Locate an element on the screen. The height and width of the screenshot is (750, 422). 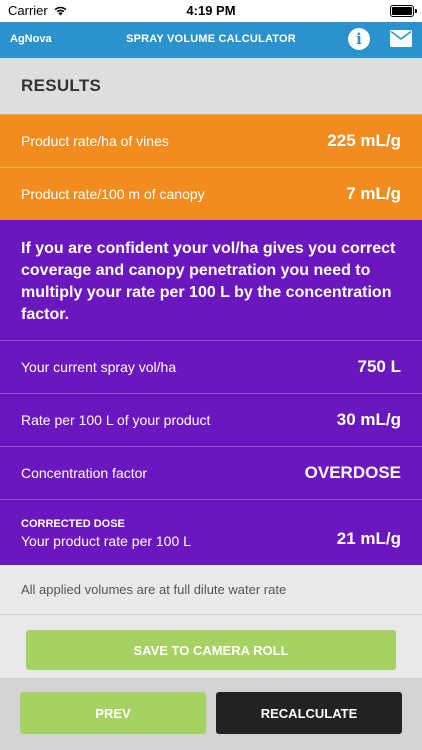
save-to-camera-roll-button: SAVE TO CAMERA ROLL is located at coordinates (211, 650).